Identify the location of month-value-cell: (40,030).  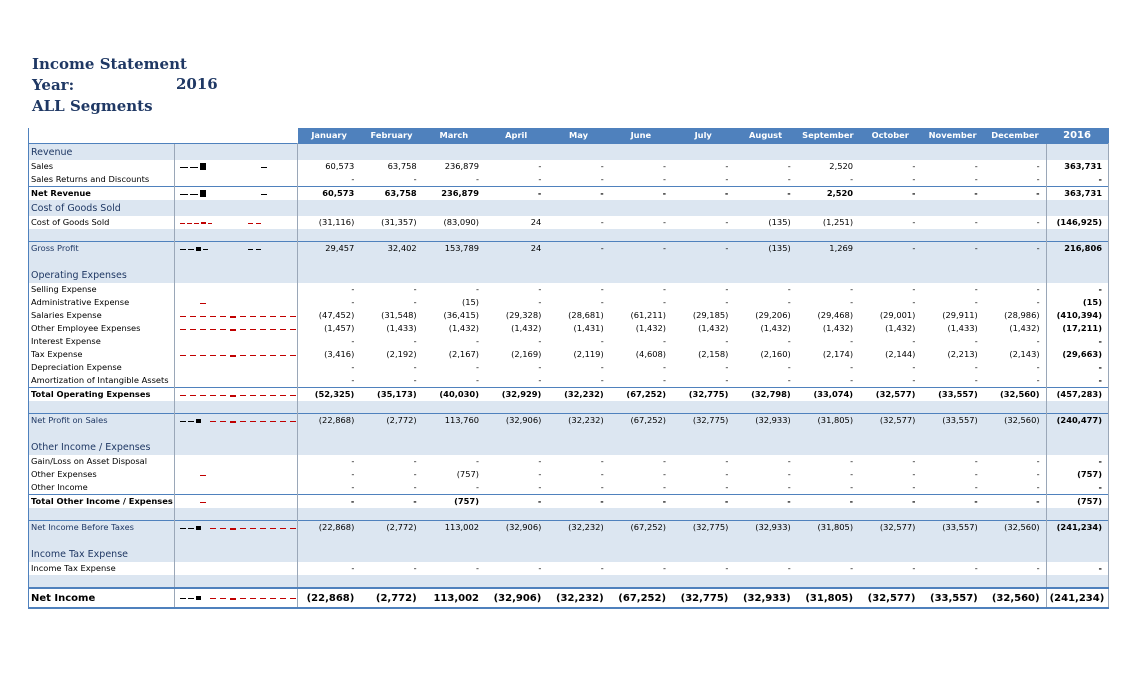
(453, 394).